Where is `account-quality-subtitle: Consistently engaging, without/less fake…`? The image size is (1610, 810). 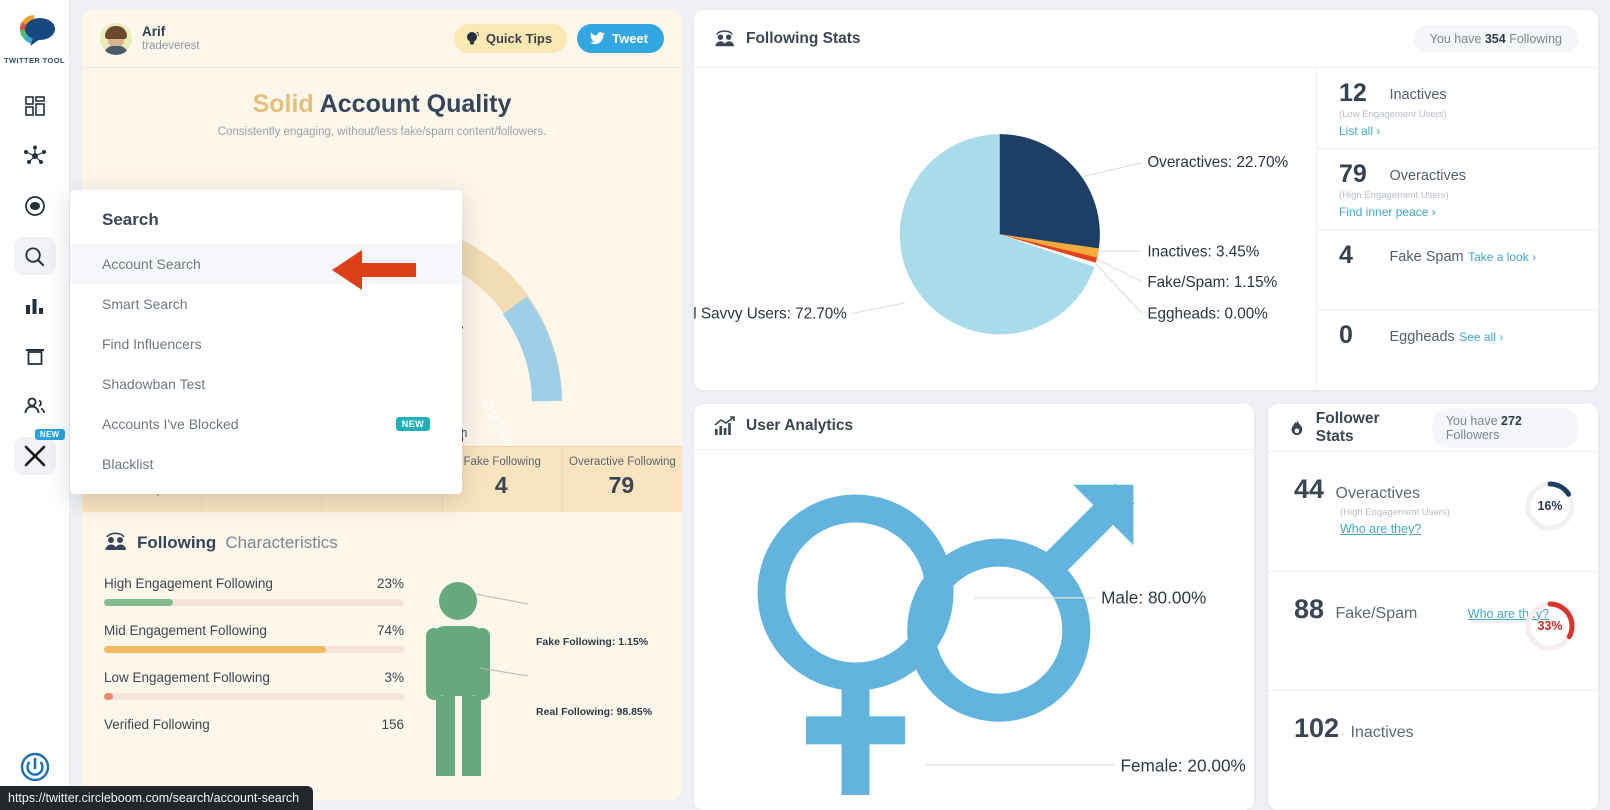 account-quality-subtitle: Consistently engaging, without/less fake… is located at coordinates (382, 132).